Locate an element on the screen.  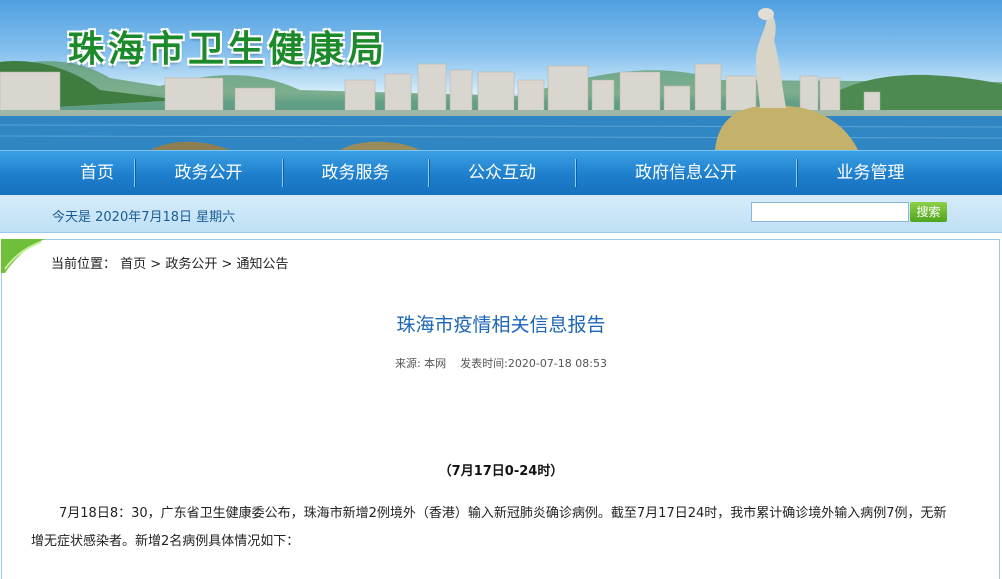
article-title: 珠海市疫情相关信息报告 is located at coordinates (501, 325).